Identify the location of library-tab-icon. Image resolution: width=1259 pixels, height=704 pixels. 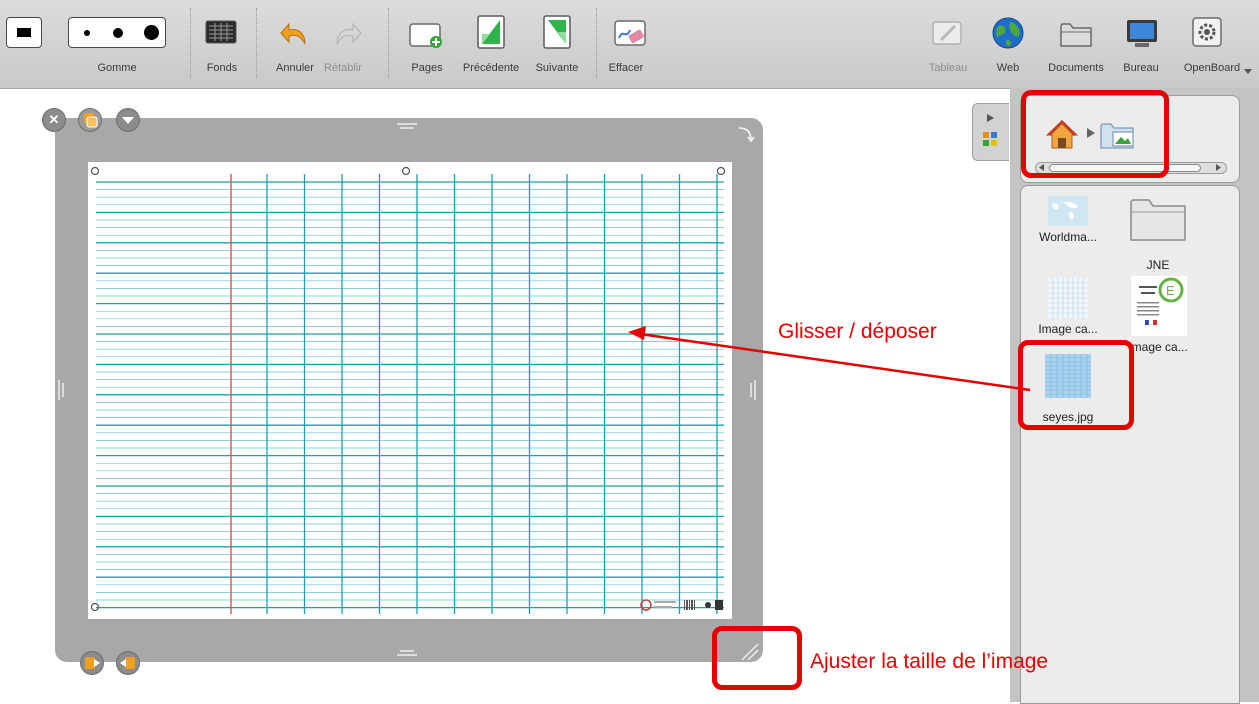
(990, 130).